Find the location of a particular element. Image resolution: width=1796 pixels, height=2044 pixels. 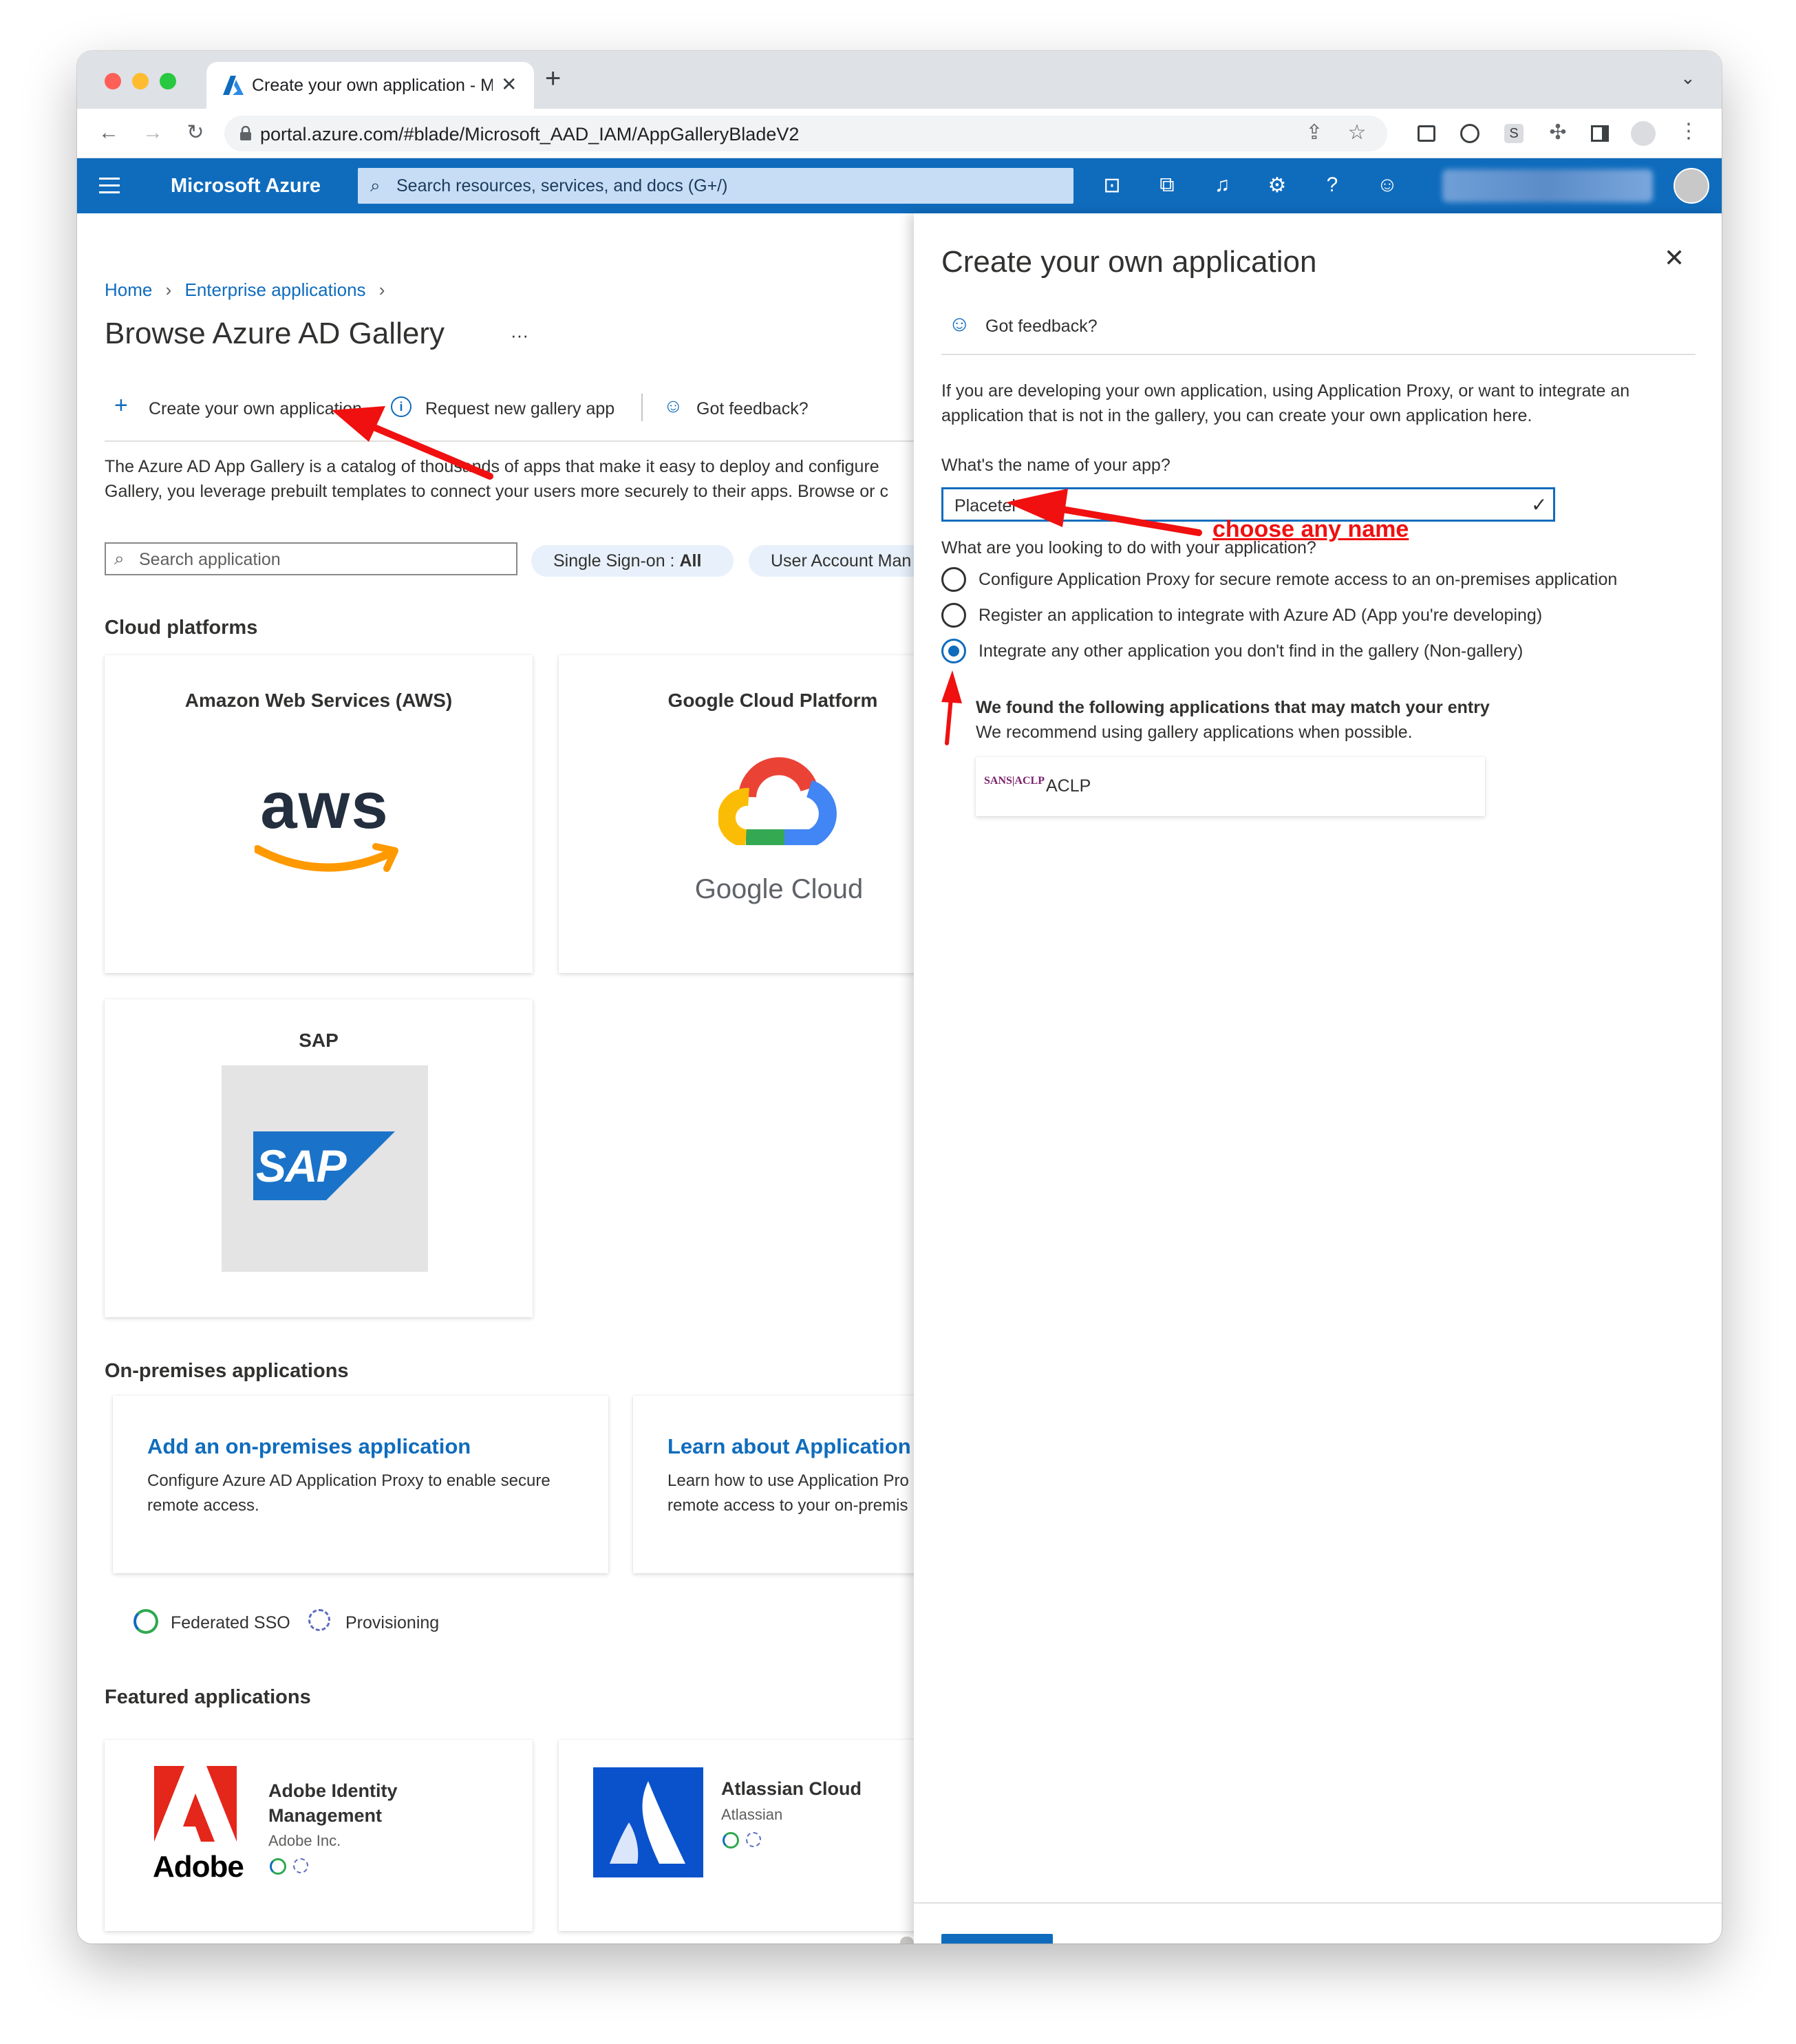

sap-card-title: SAP is located at coordinates (319, 1040).